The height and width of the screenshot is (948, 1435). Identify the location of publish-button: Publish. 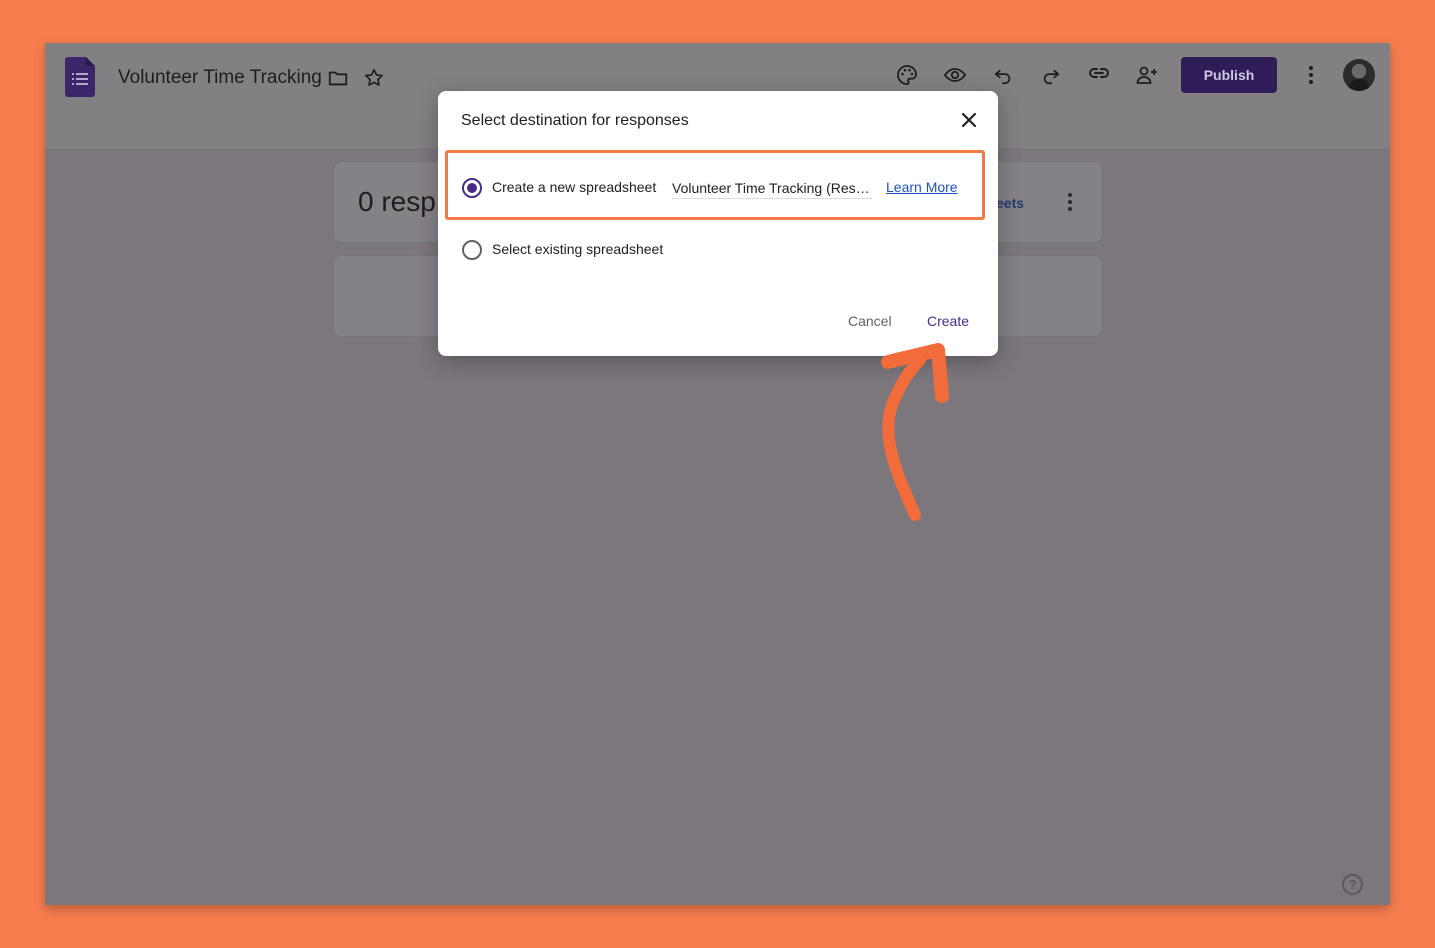
(1229, 75).